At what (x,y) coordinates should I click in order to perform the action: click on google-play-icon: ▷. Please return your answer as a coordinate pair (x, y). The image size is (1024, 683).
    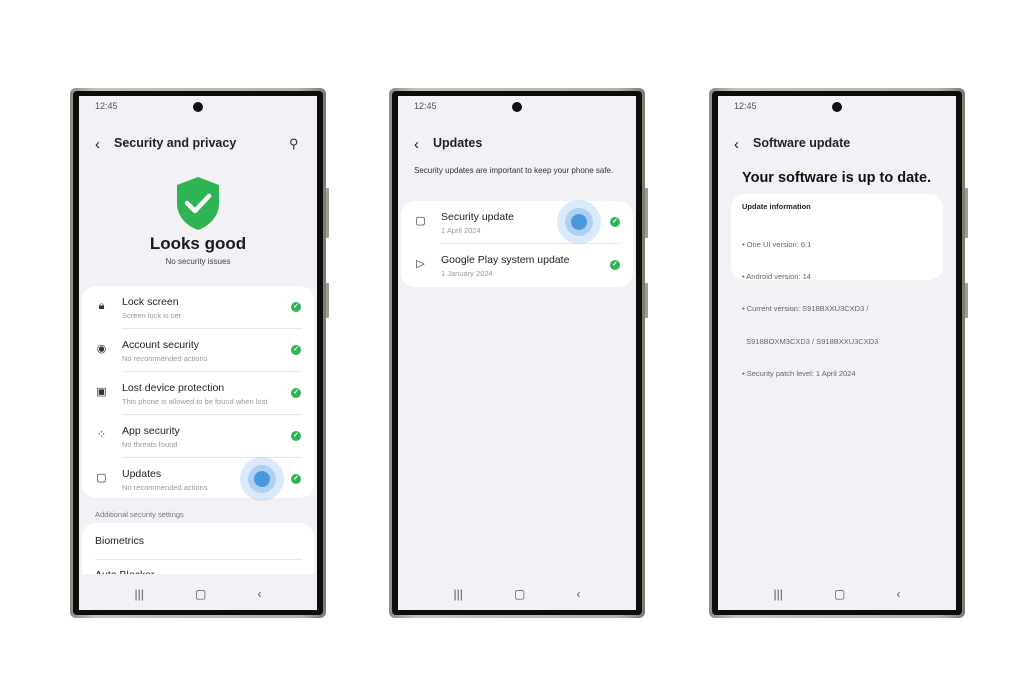
    Looking at the image, I should click on (420, 264).